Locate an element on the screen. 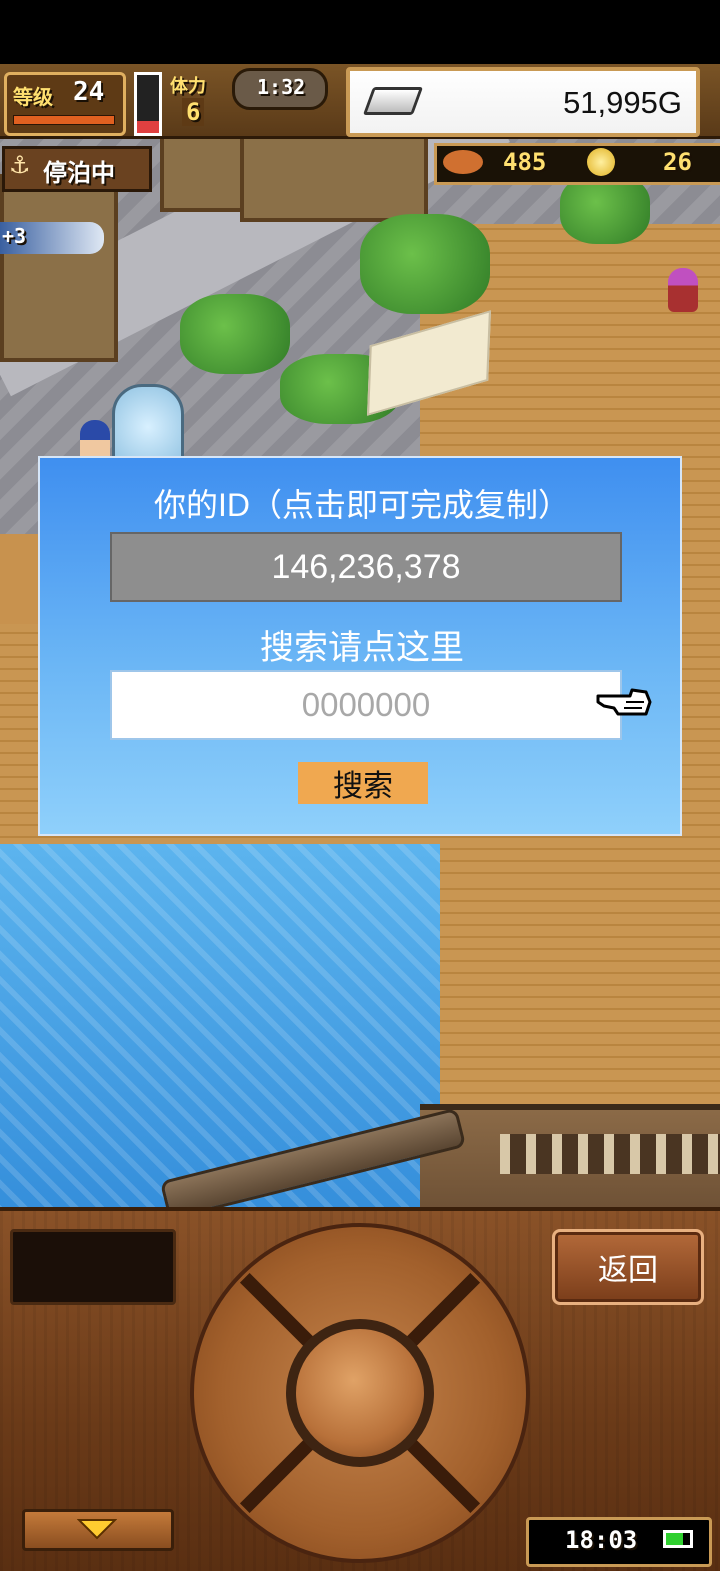 The image size is (720, 1571). gold-panel: 51,995G is located at coordinates (523, 102).